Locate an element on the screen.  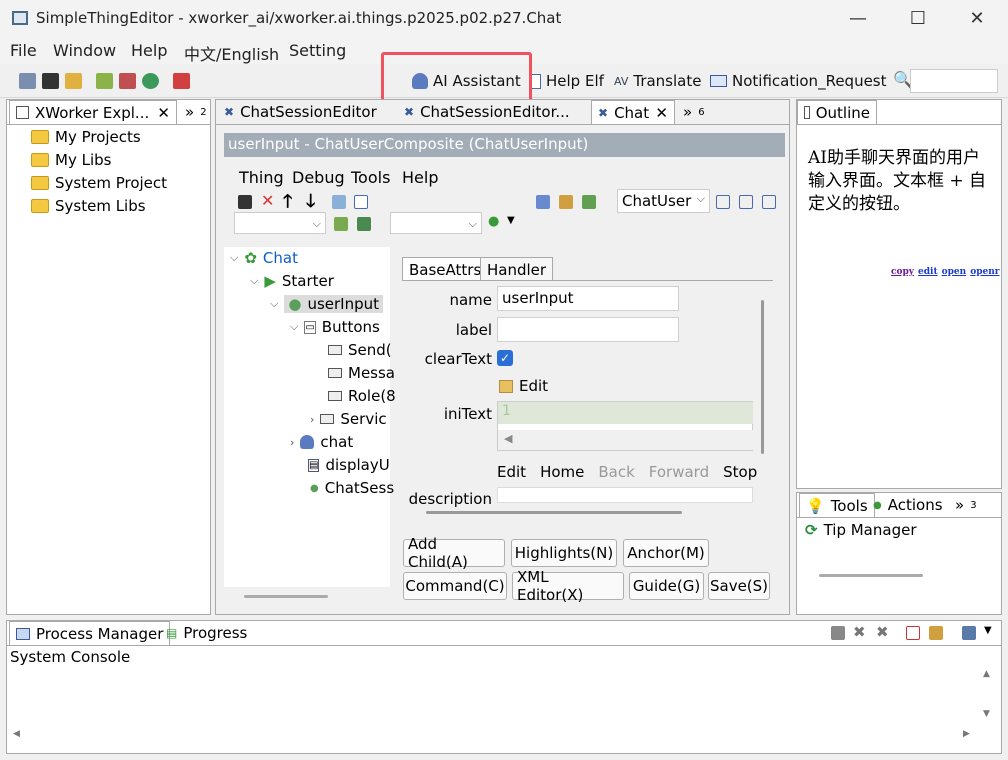
tree-item-my-projects: My Projects is located at coordinates (86, 137).